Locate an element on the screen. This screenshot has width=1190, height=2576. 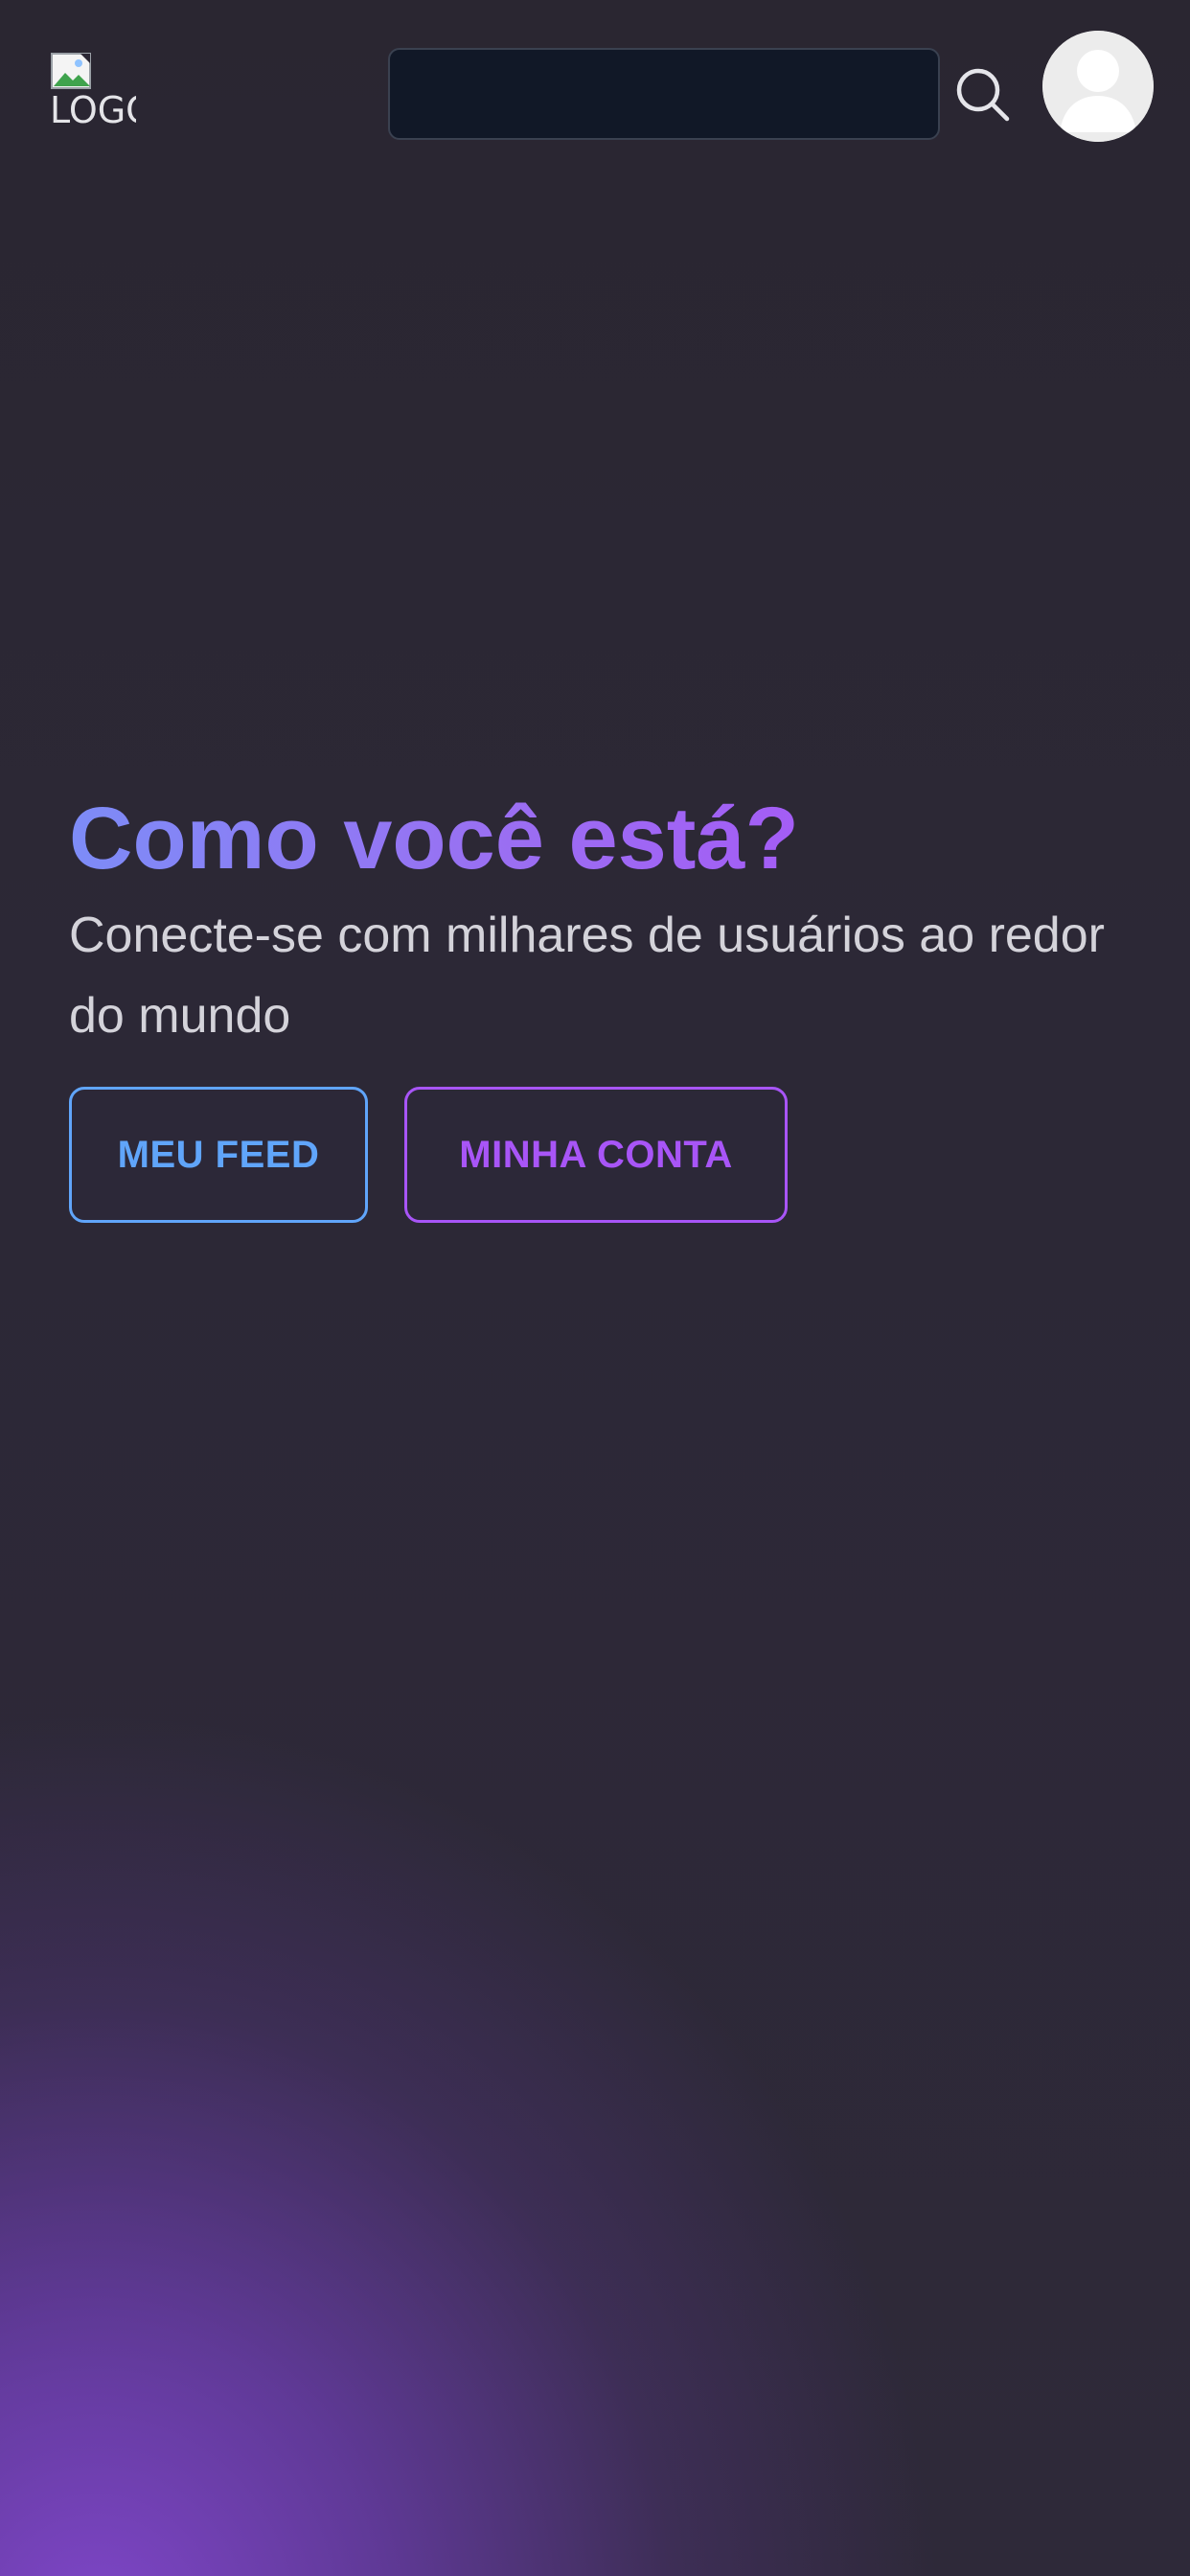
search-input is located at coordinates (664, 94).